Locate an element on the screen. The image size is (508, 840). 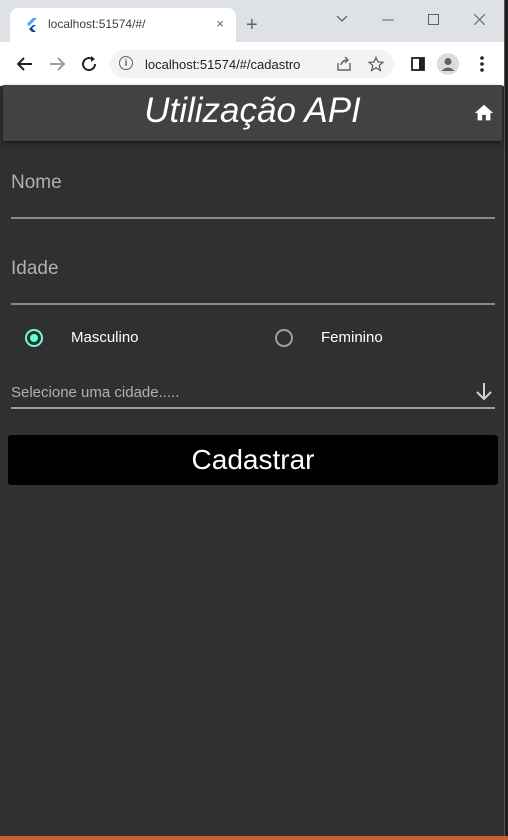
side-panel-icon is located at coordinates (418, 64).